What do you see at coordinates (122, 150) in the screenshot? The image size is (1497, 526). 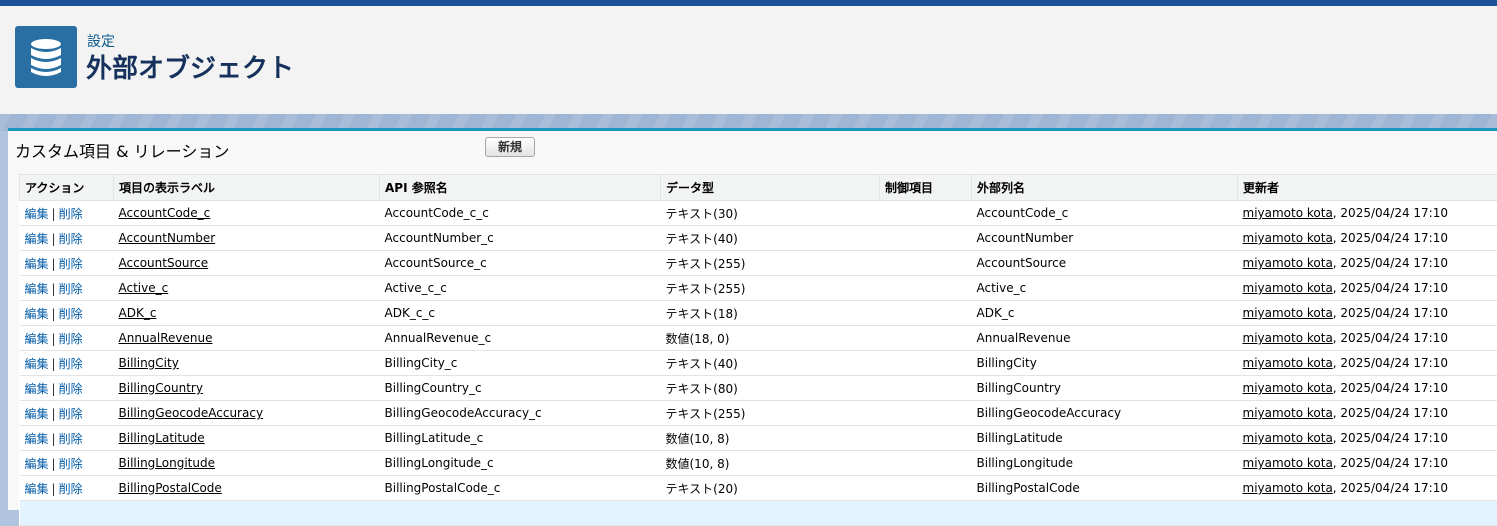 I see `section-title: カスタム項目 & リレーション` at bounding box center [122, 150].